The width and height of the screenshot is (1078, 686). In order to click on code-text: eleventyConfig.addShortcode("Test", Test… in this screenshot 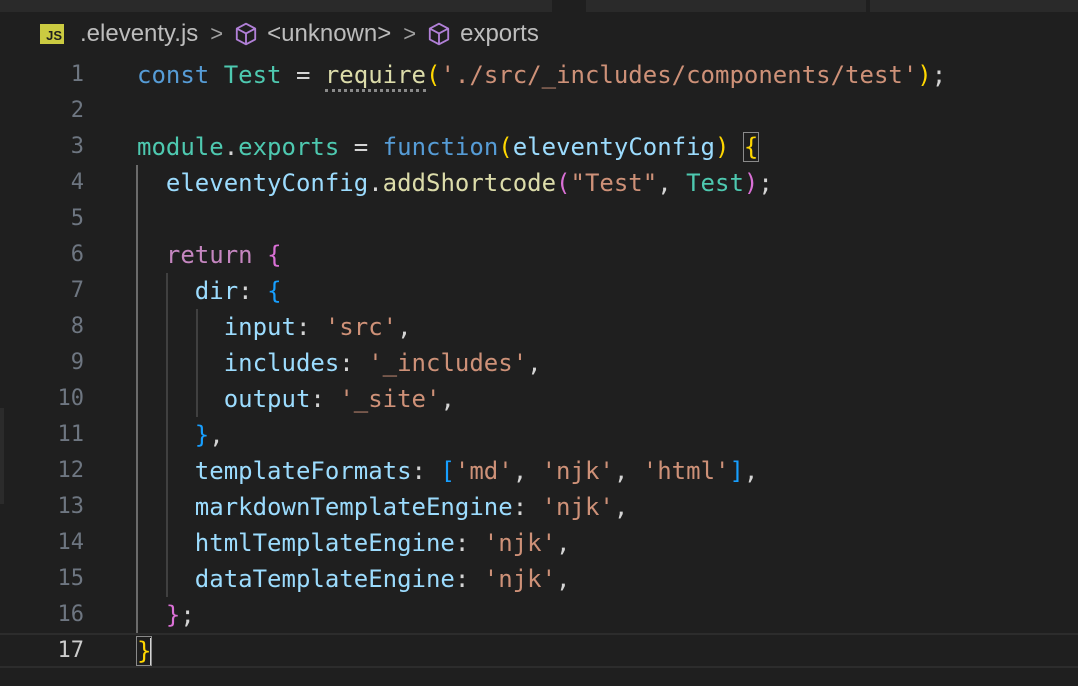, I will do `click(469, 183)`.